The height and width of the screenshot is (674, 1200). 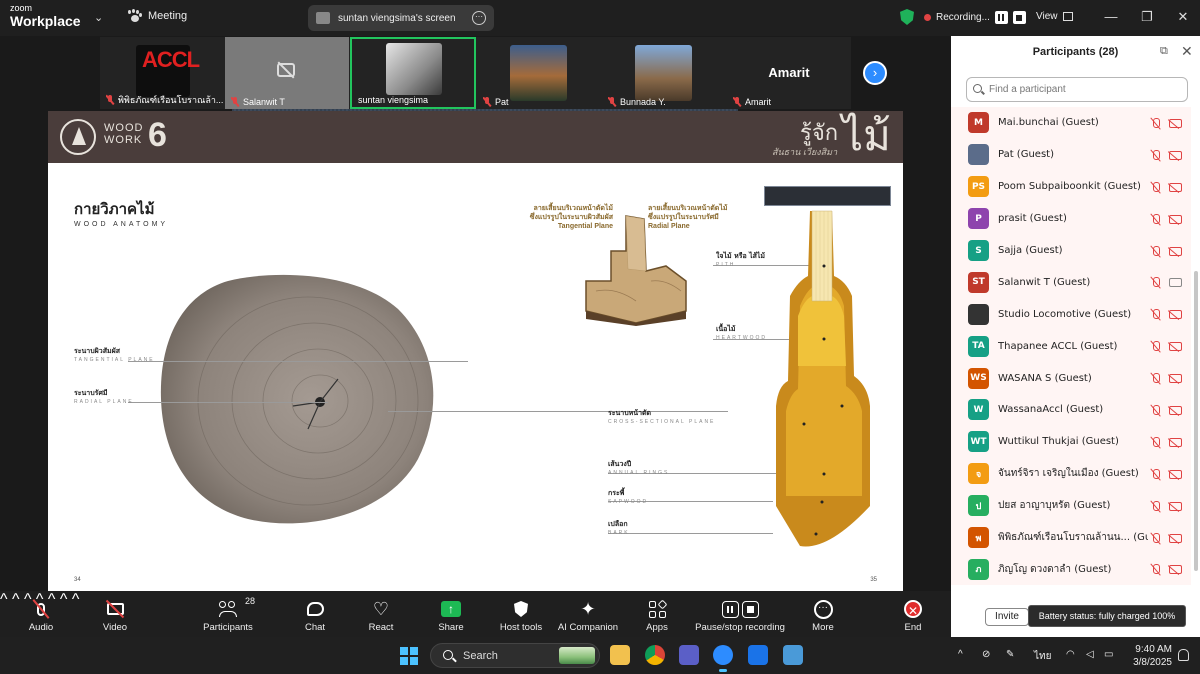 What do you see at coordinates (451, 614) in the screenshot?
I see `share-button: ↑ Share` at bounding box center [451, 614].